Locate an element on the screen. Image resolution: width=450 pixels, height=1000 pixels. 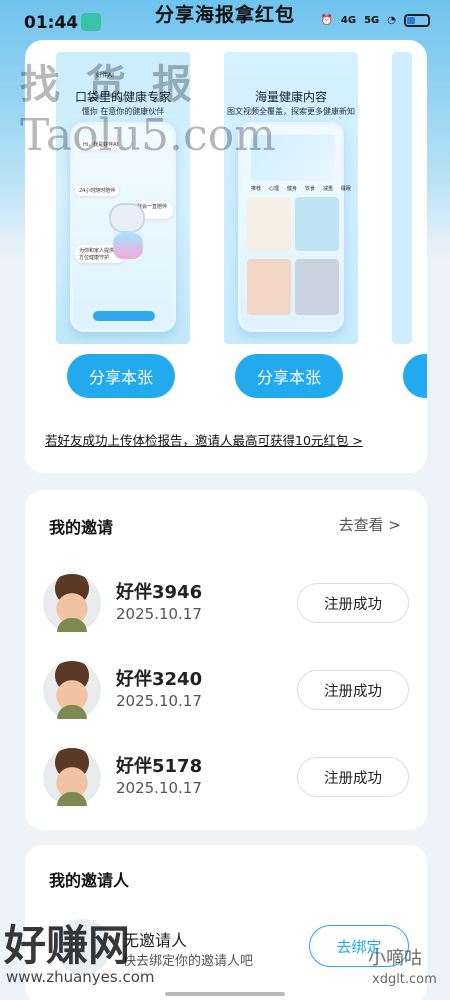
invite-name: 好伴3240 is located at coordinates (159, 679).